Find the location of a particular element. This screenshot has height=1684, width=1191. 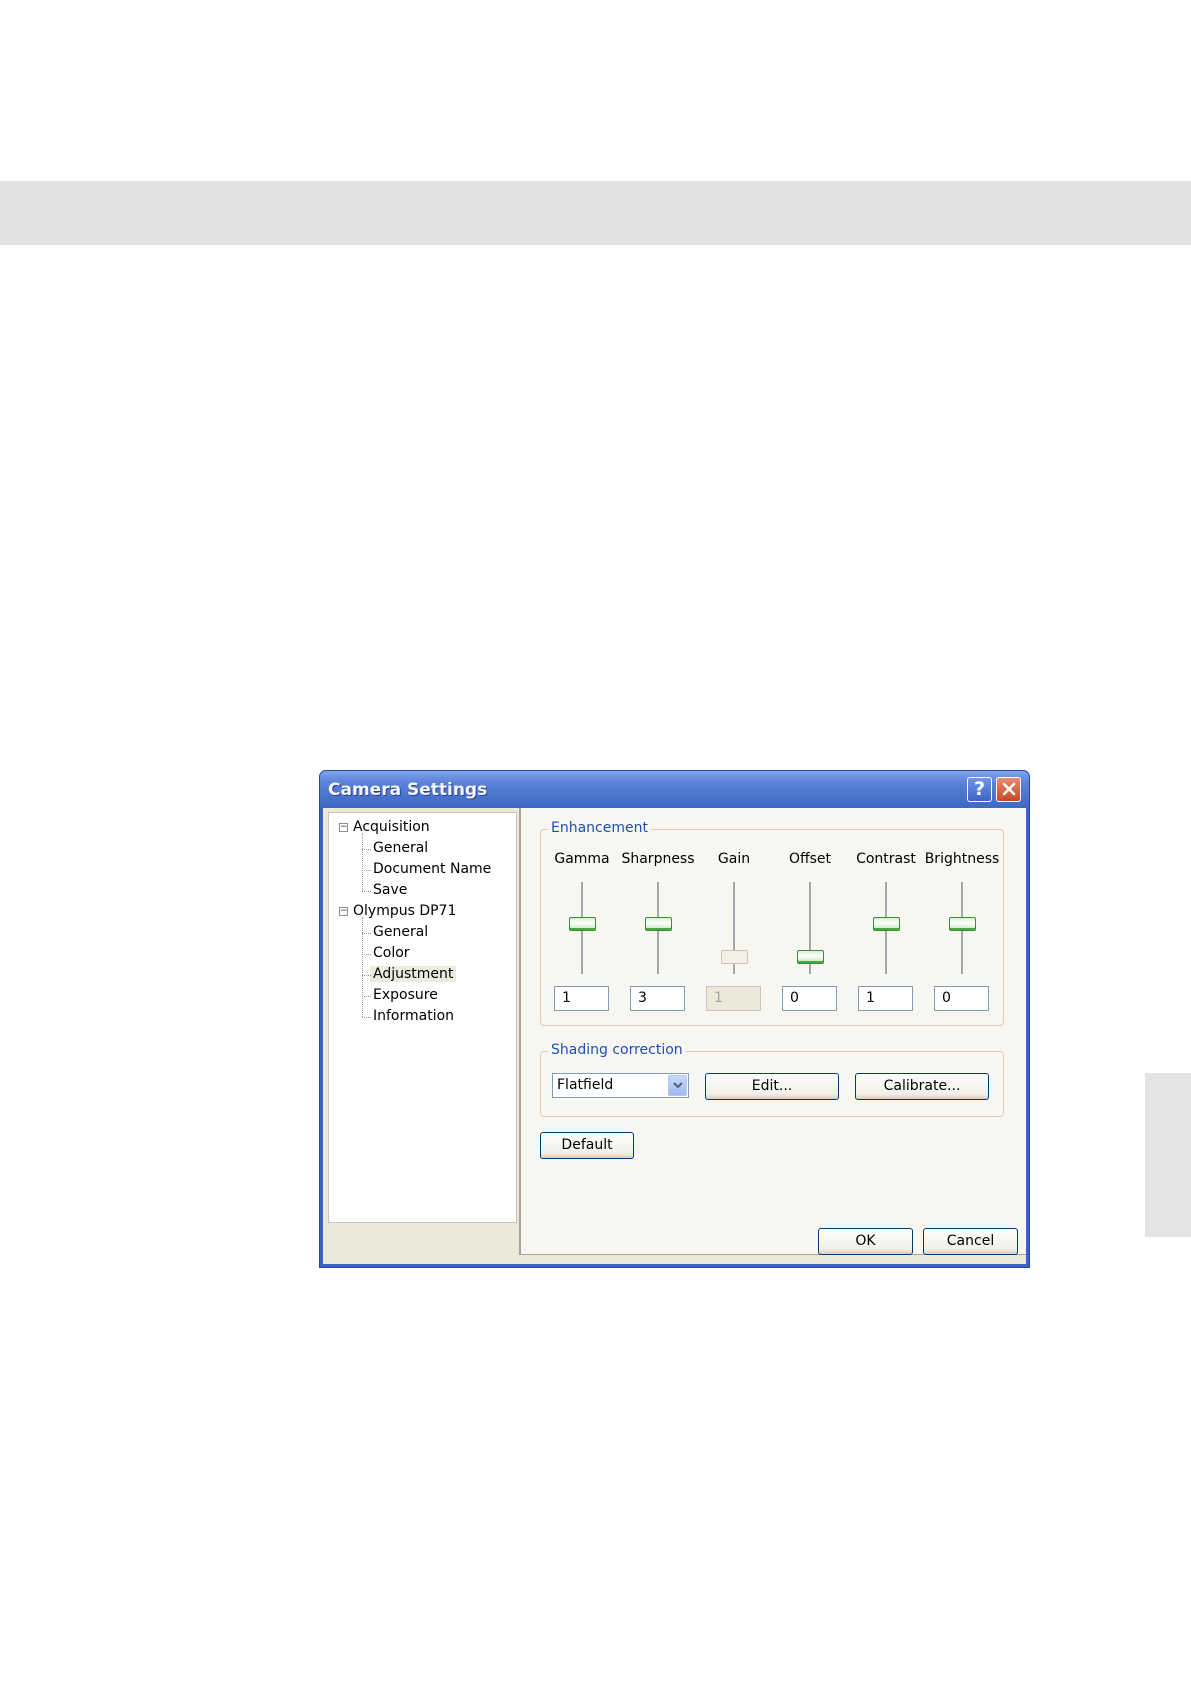

title-bar: Camera Settings ? is located at coordinates (674, 789).